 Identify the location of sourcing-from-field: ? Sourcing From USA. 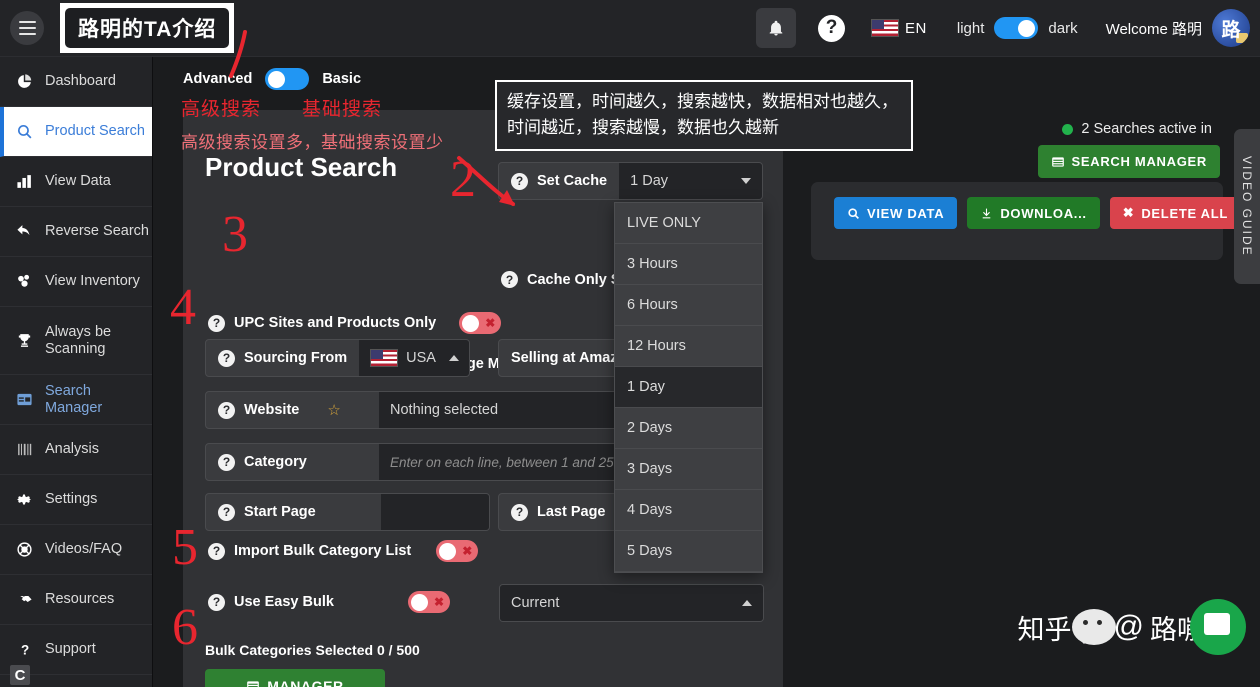
(337, 358).